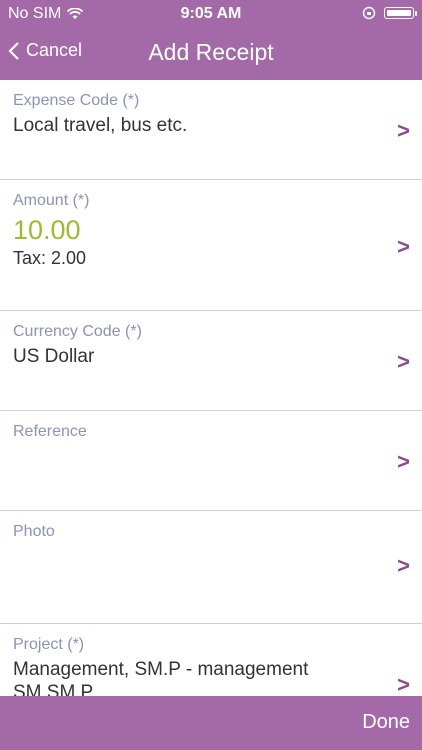 The width and height of the screenshot is (422, 750). What do you see at coordinates (161, 669) in the screenshot?
I see `project-value: Management, SM.P - management` at bounding box center [161, 669].